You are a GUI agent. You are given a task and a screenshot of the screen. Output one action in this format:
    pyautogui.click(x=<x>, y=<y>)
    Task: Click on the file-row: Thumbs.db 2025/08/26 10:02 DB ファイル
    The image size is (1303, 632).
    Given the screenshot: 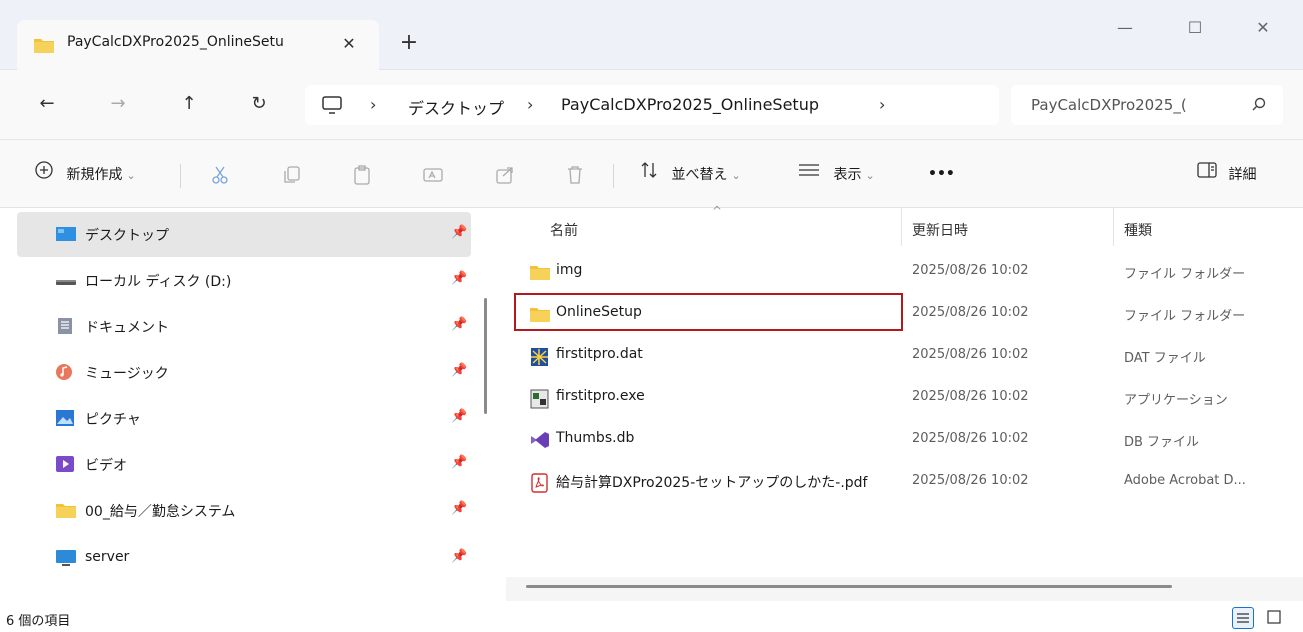 What is the action you would take?
    pyautogui.click(x=900, y=440)
    